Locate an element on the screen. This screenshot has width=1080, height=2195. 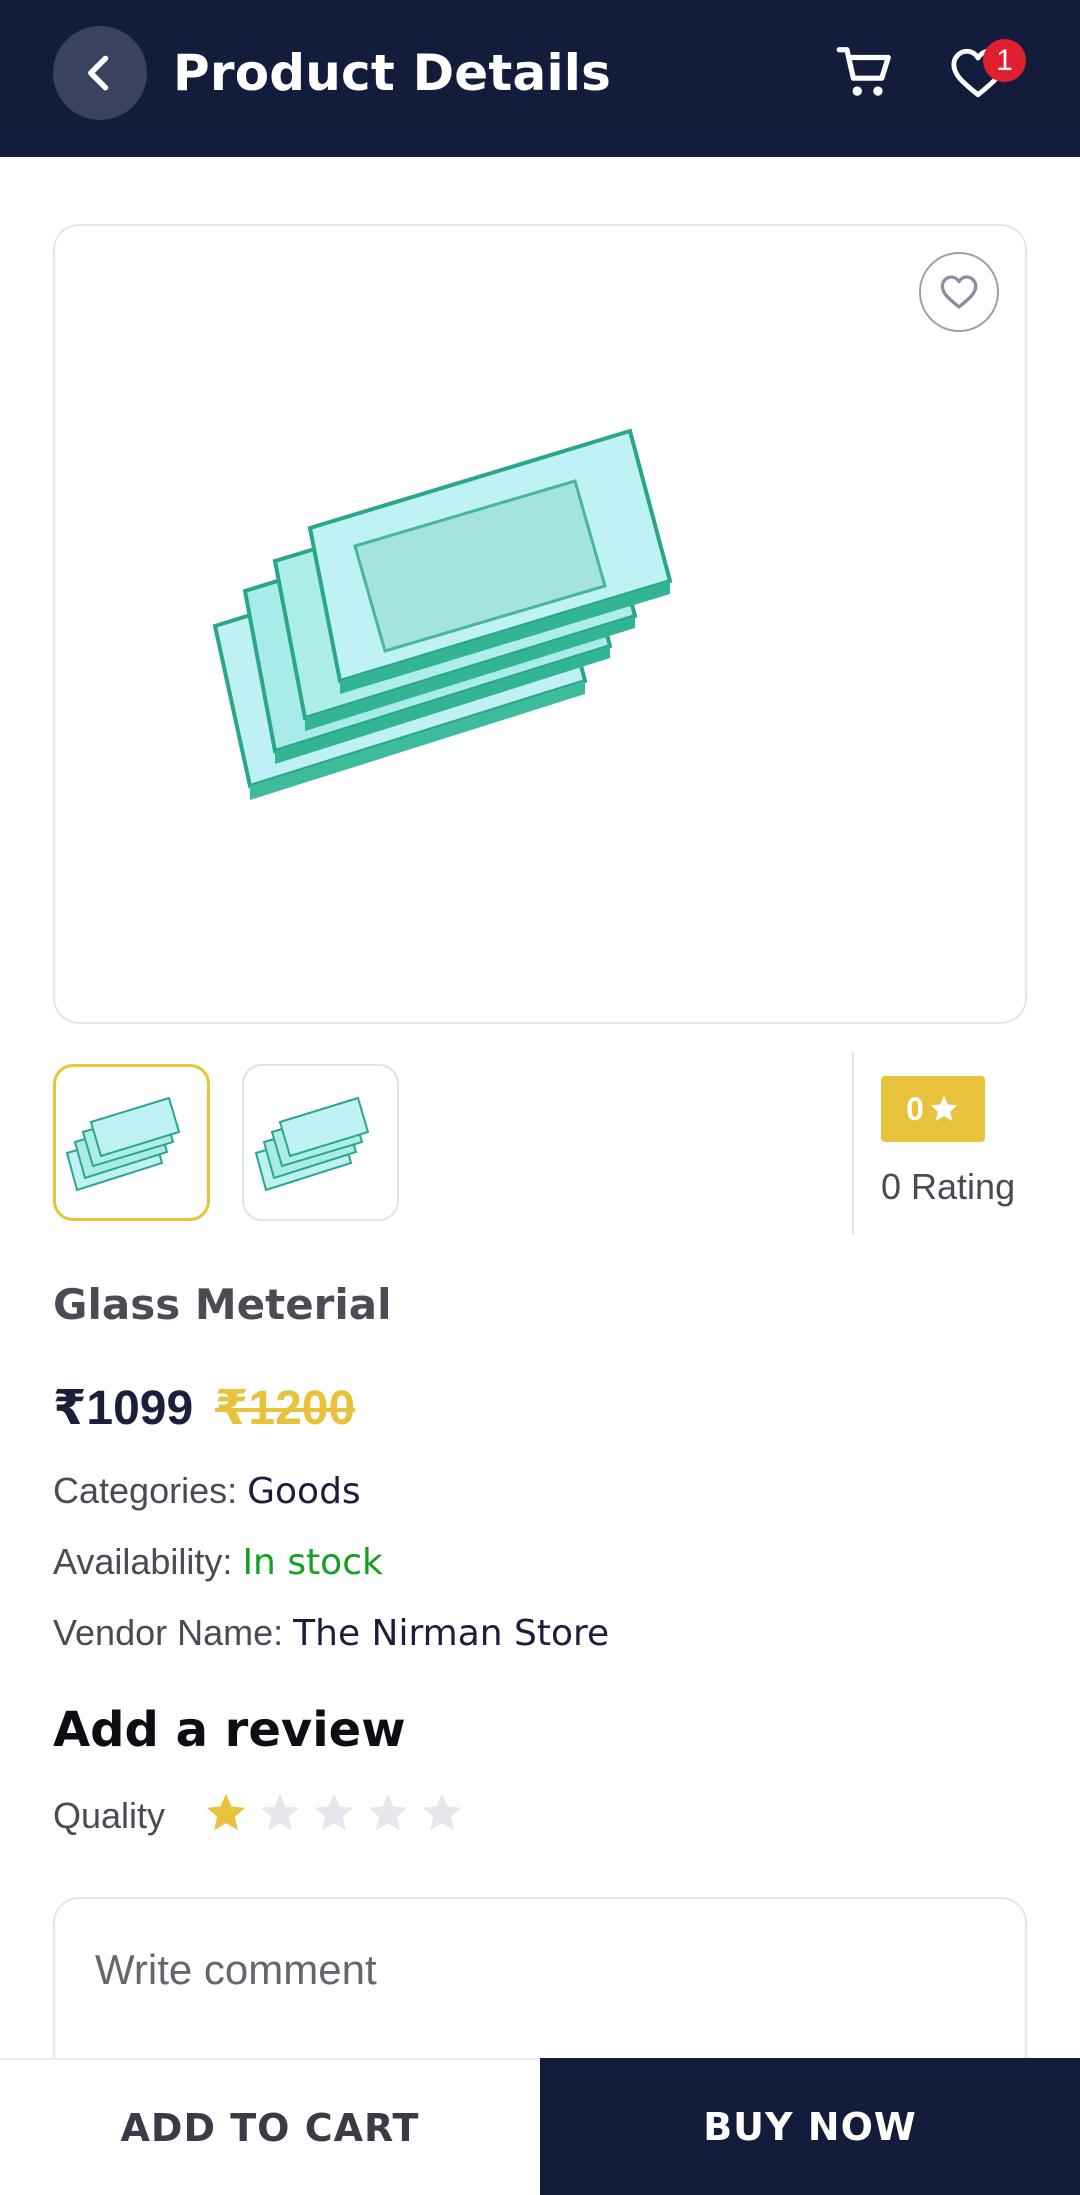
categories-row: Categories: Goods is located at coordinates (207, 1491).